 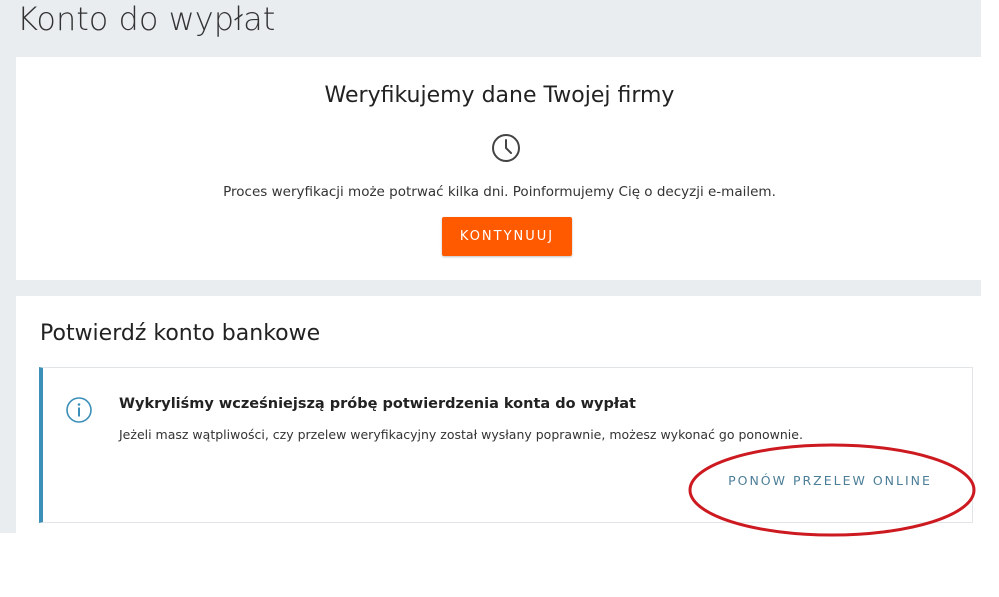 I want to click on continue-button: KONTYNUUJ, so click(x=507, y=236).